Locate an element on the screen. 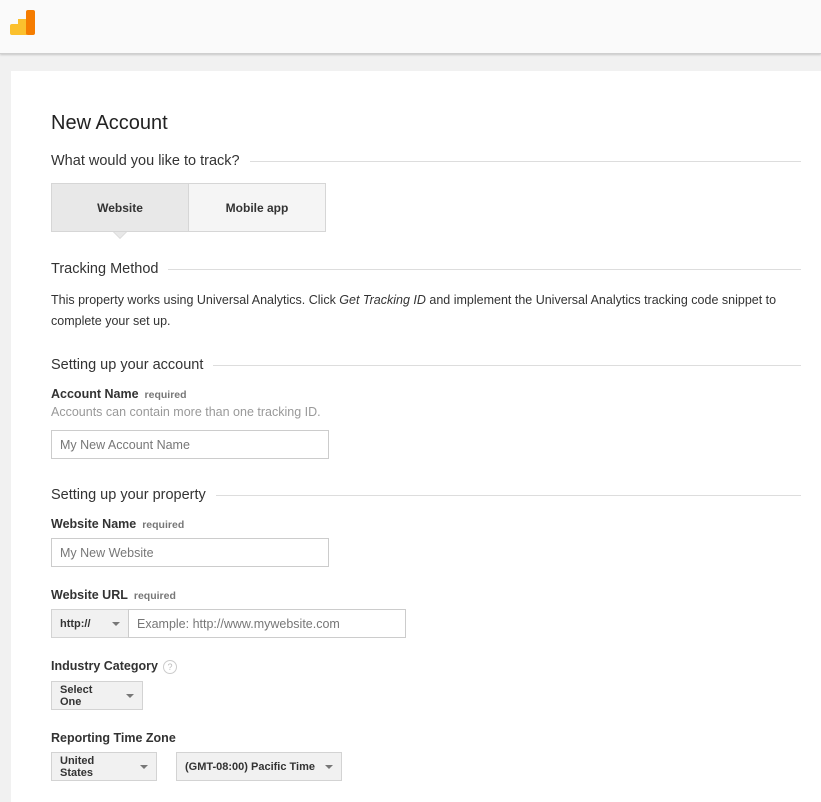 Image resolution: width=821 pixels, height=802 pixels. protocol-dropdown: http:// is located at coordinates (90, 623).